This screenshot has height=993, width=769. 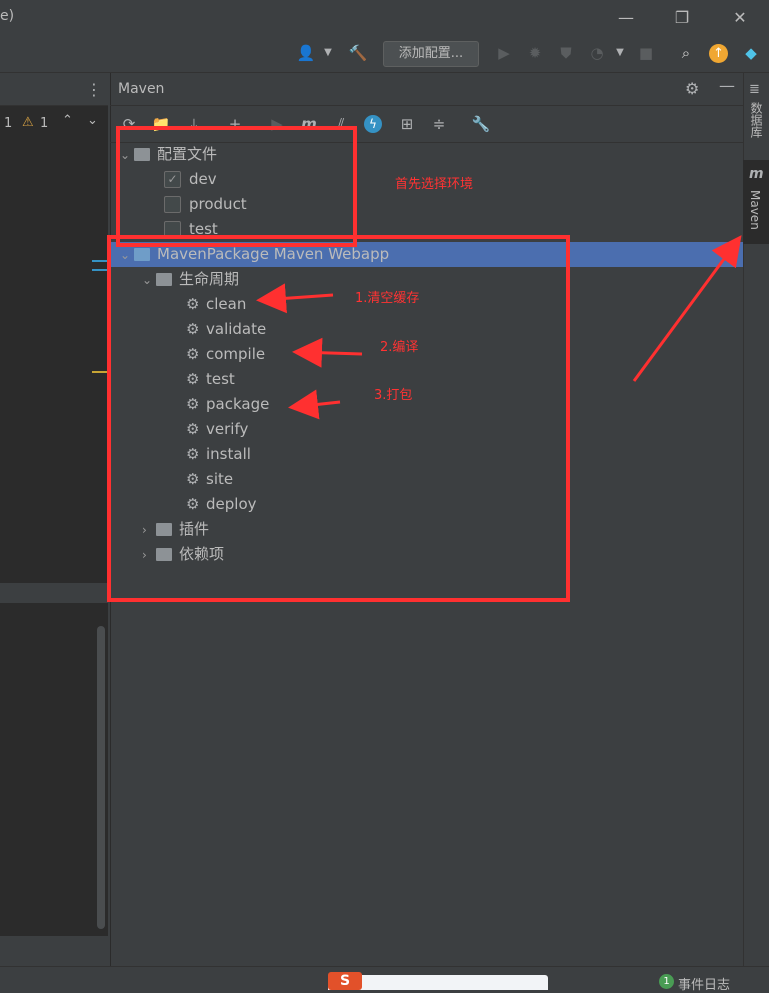 What do you see at coordinates (499, 327) in the screenshot?
I see `annotation-arrows` at bounding box center [499, 327].